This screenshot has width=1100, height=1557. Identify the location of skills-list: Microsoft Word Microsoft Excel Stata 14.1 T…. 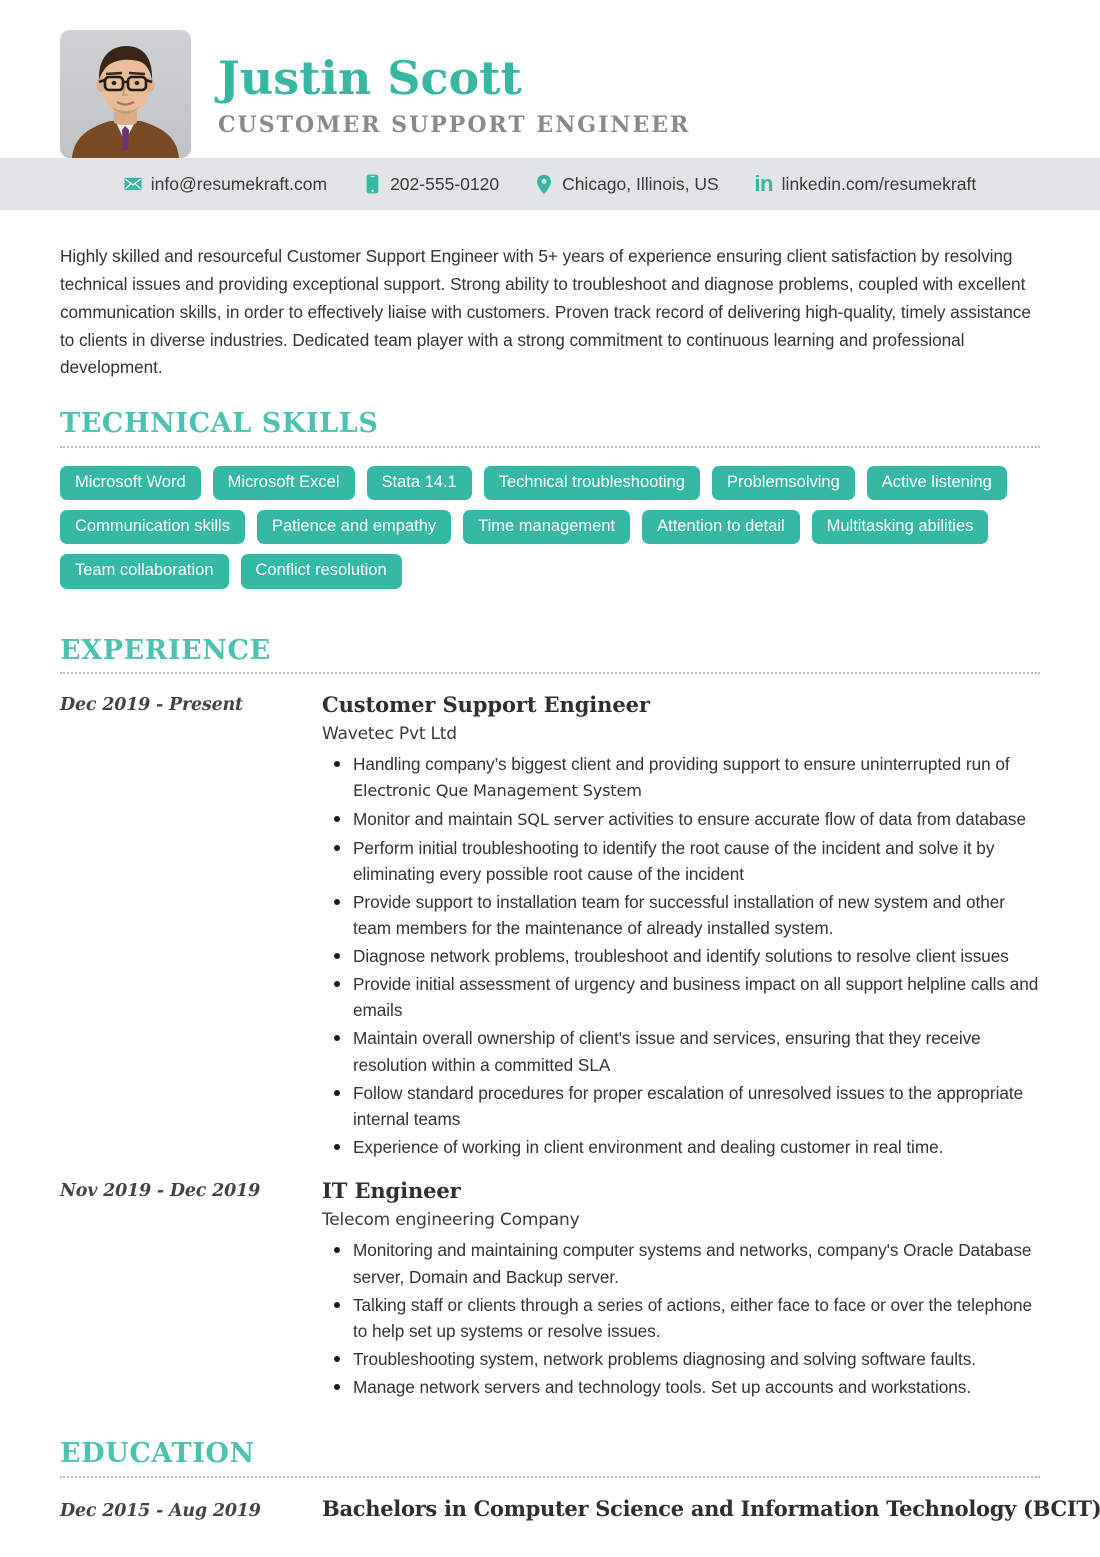
(550, 527).